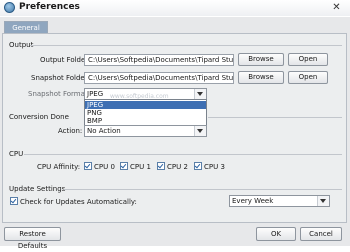 The image size is (350, 252). What do you see at coordinates (49, 7) in the screenshot?
I see `window-title: Preferences` at bounding box center [49, 7].